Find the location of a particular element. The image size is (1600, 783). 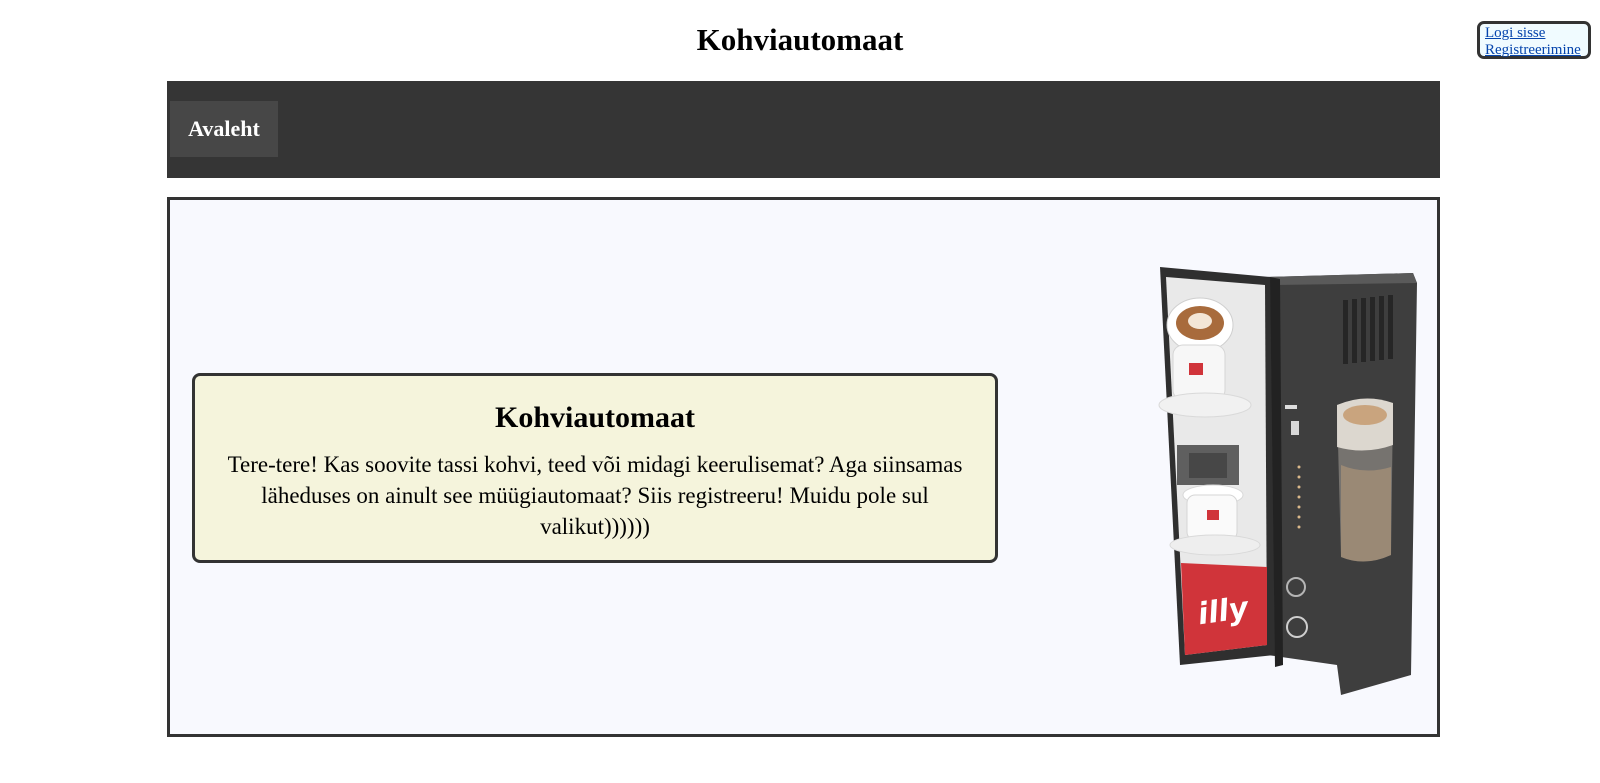

auth-links-box: Logi sisse Registreerimine is located at coordinates (1534, 40).